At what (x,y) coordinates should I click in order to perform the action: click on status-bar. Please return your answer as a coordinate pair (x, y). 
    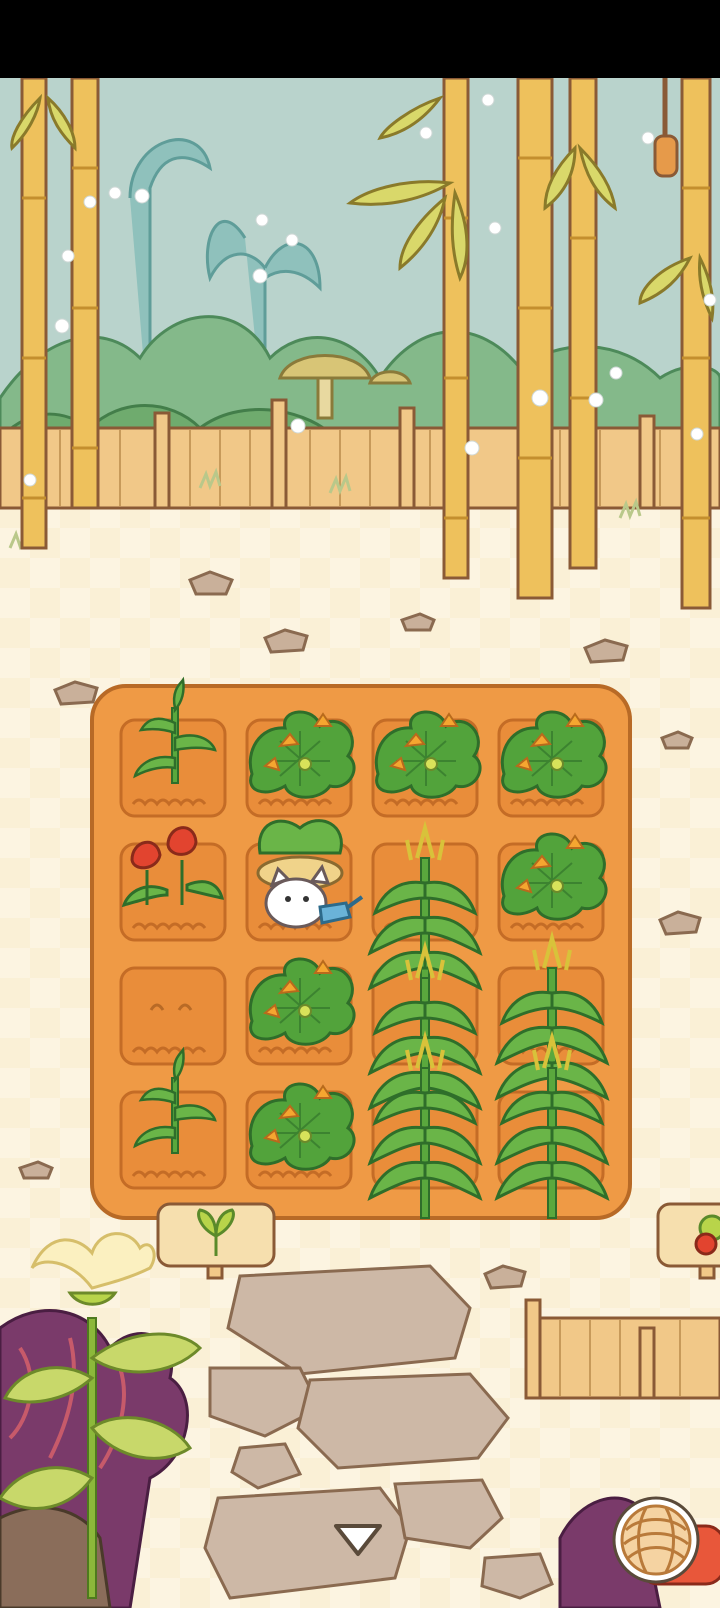
    Looking at the image, I should click on (360, 39).